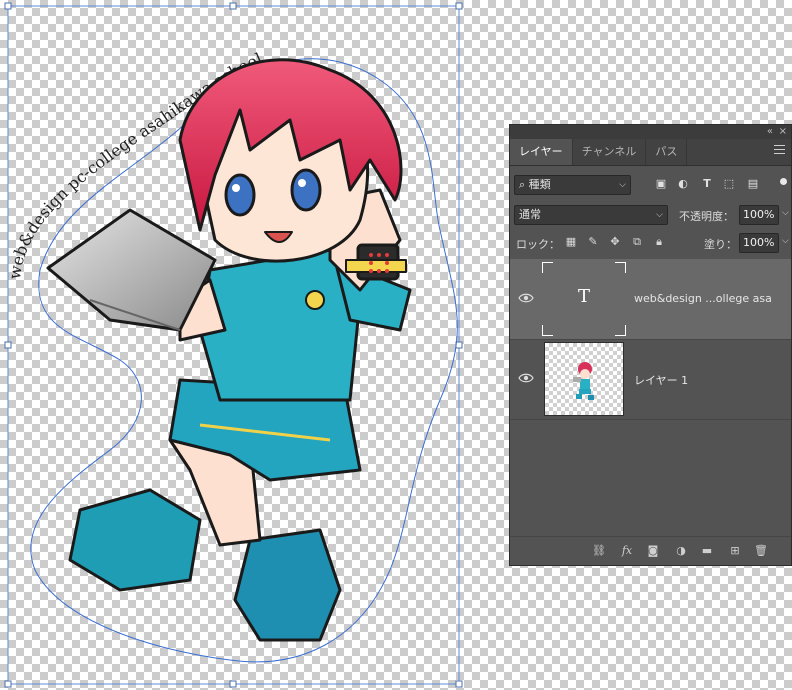  I want to click on layers-list: T web&design ...ollege asa レイヤー 1, so click(650, 339).